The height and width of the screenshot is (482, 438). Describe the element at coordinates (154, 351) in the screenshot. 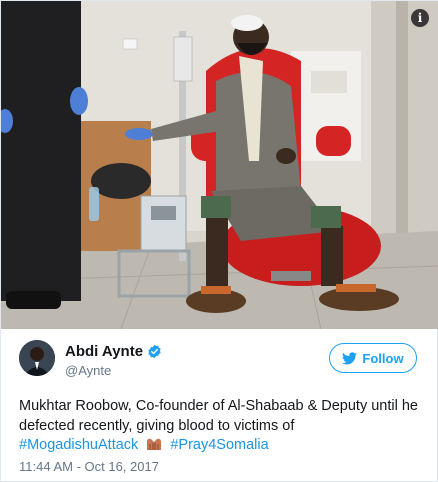

I see `verified-badge-icon` at that location.